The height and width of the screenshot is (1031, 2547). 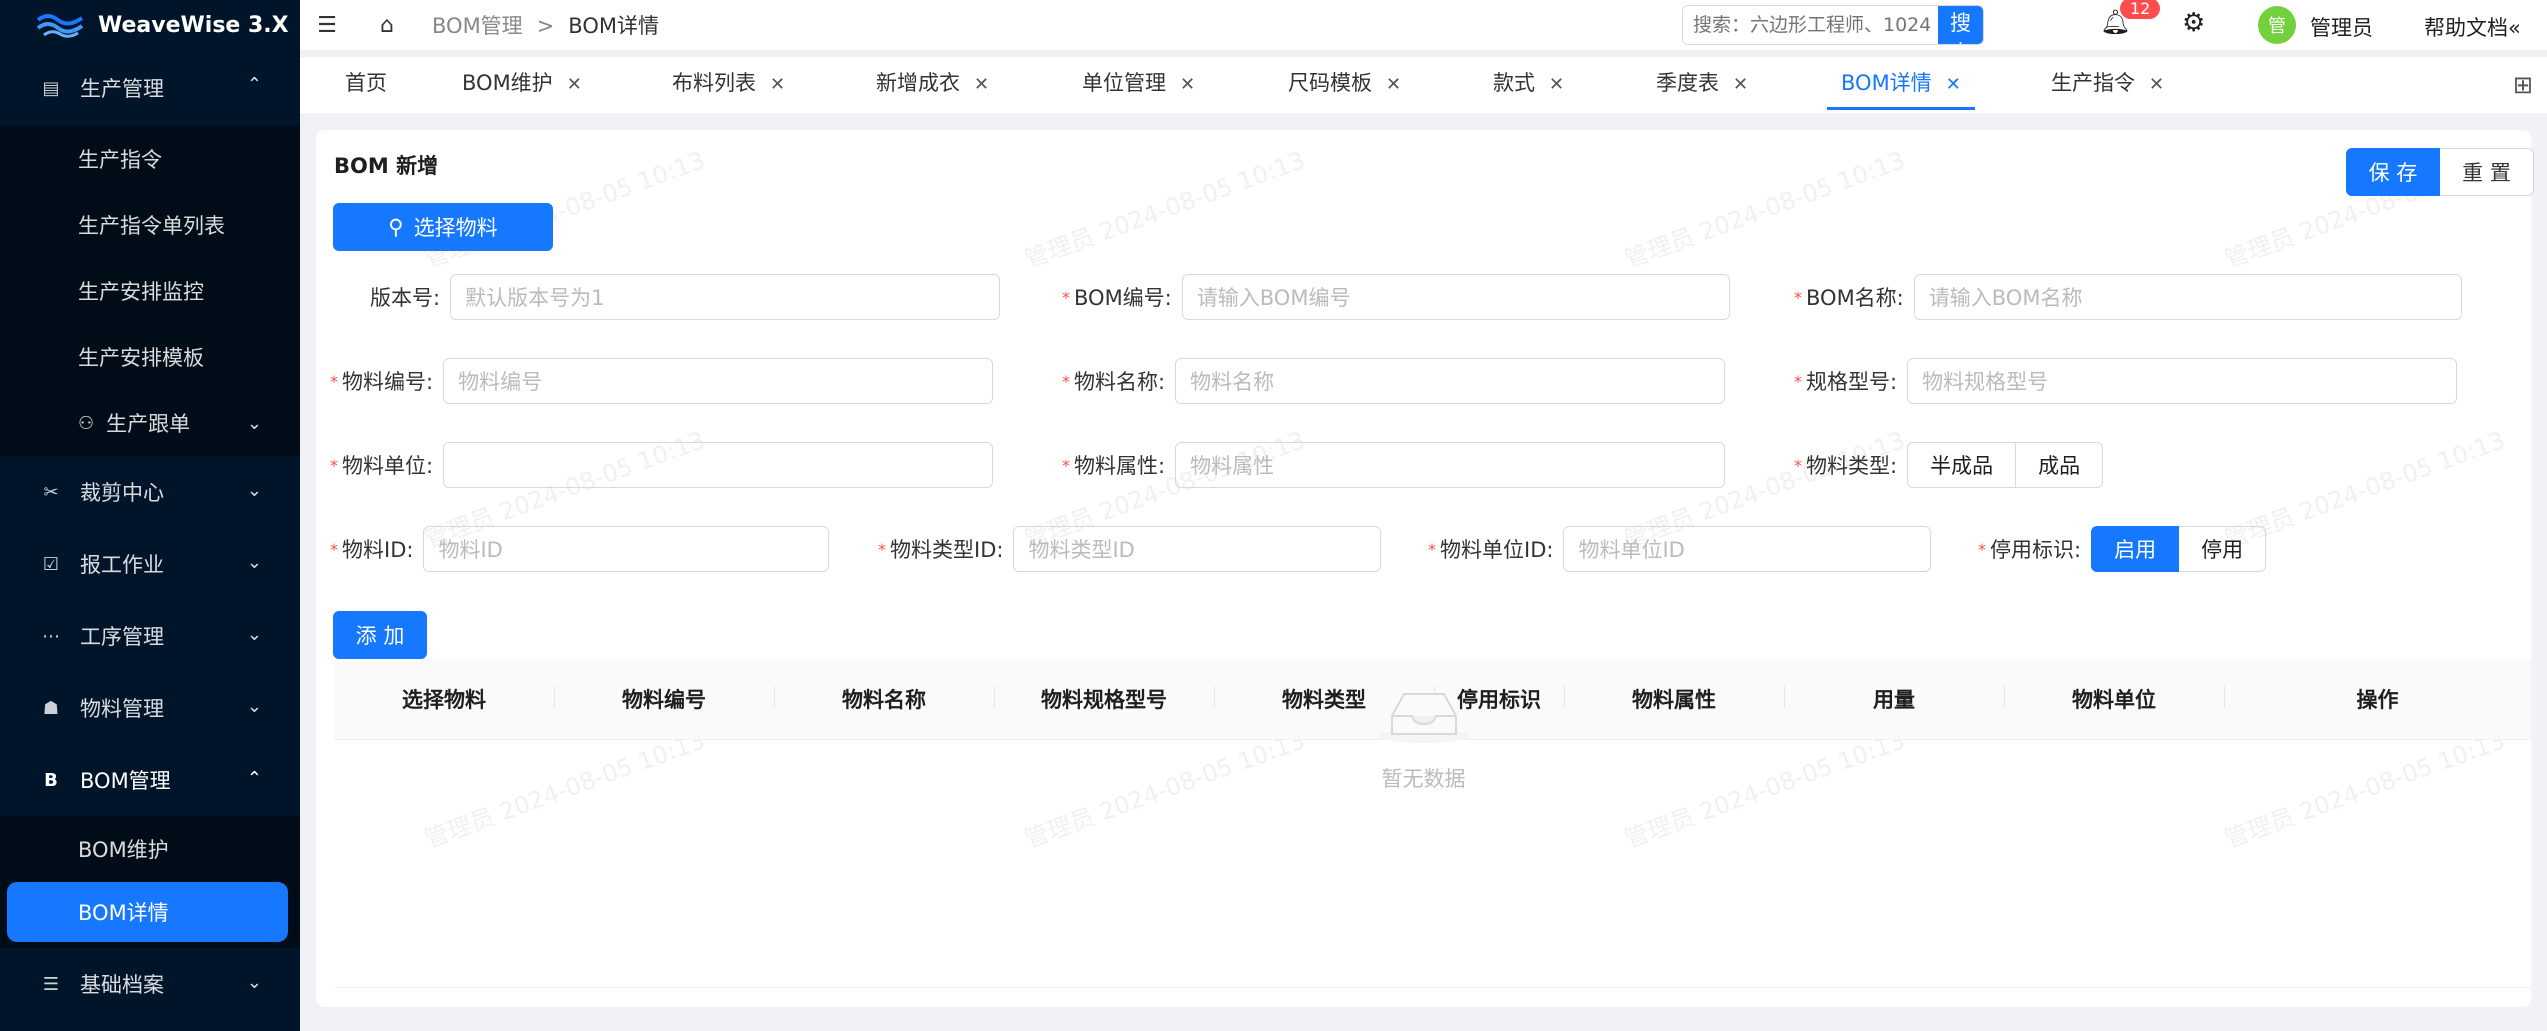 What do you see at coordinates (718, 465) in the screenshot?
I see `unit-input` at bounding box center [718, 465].